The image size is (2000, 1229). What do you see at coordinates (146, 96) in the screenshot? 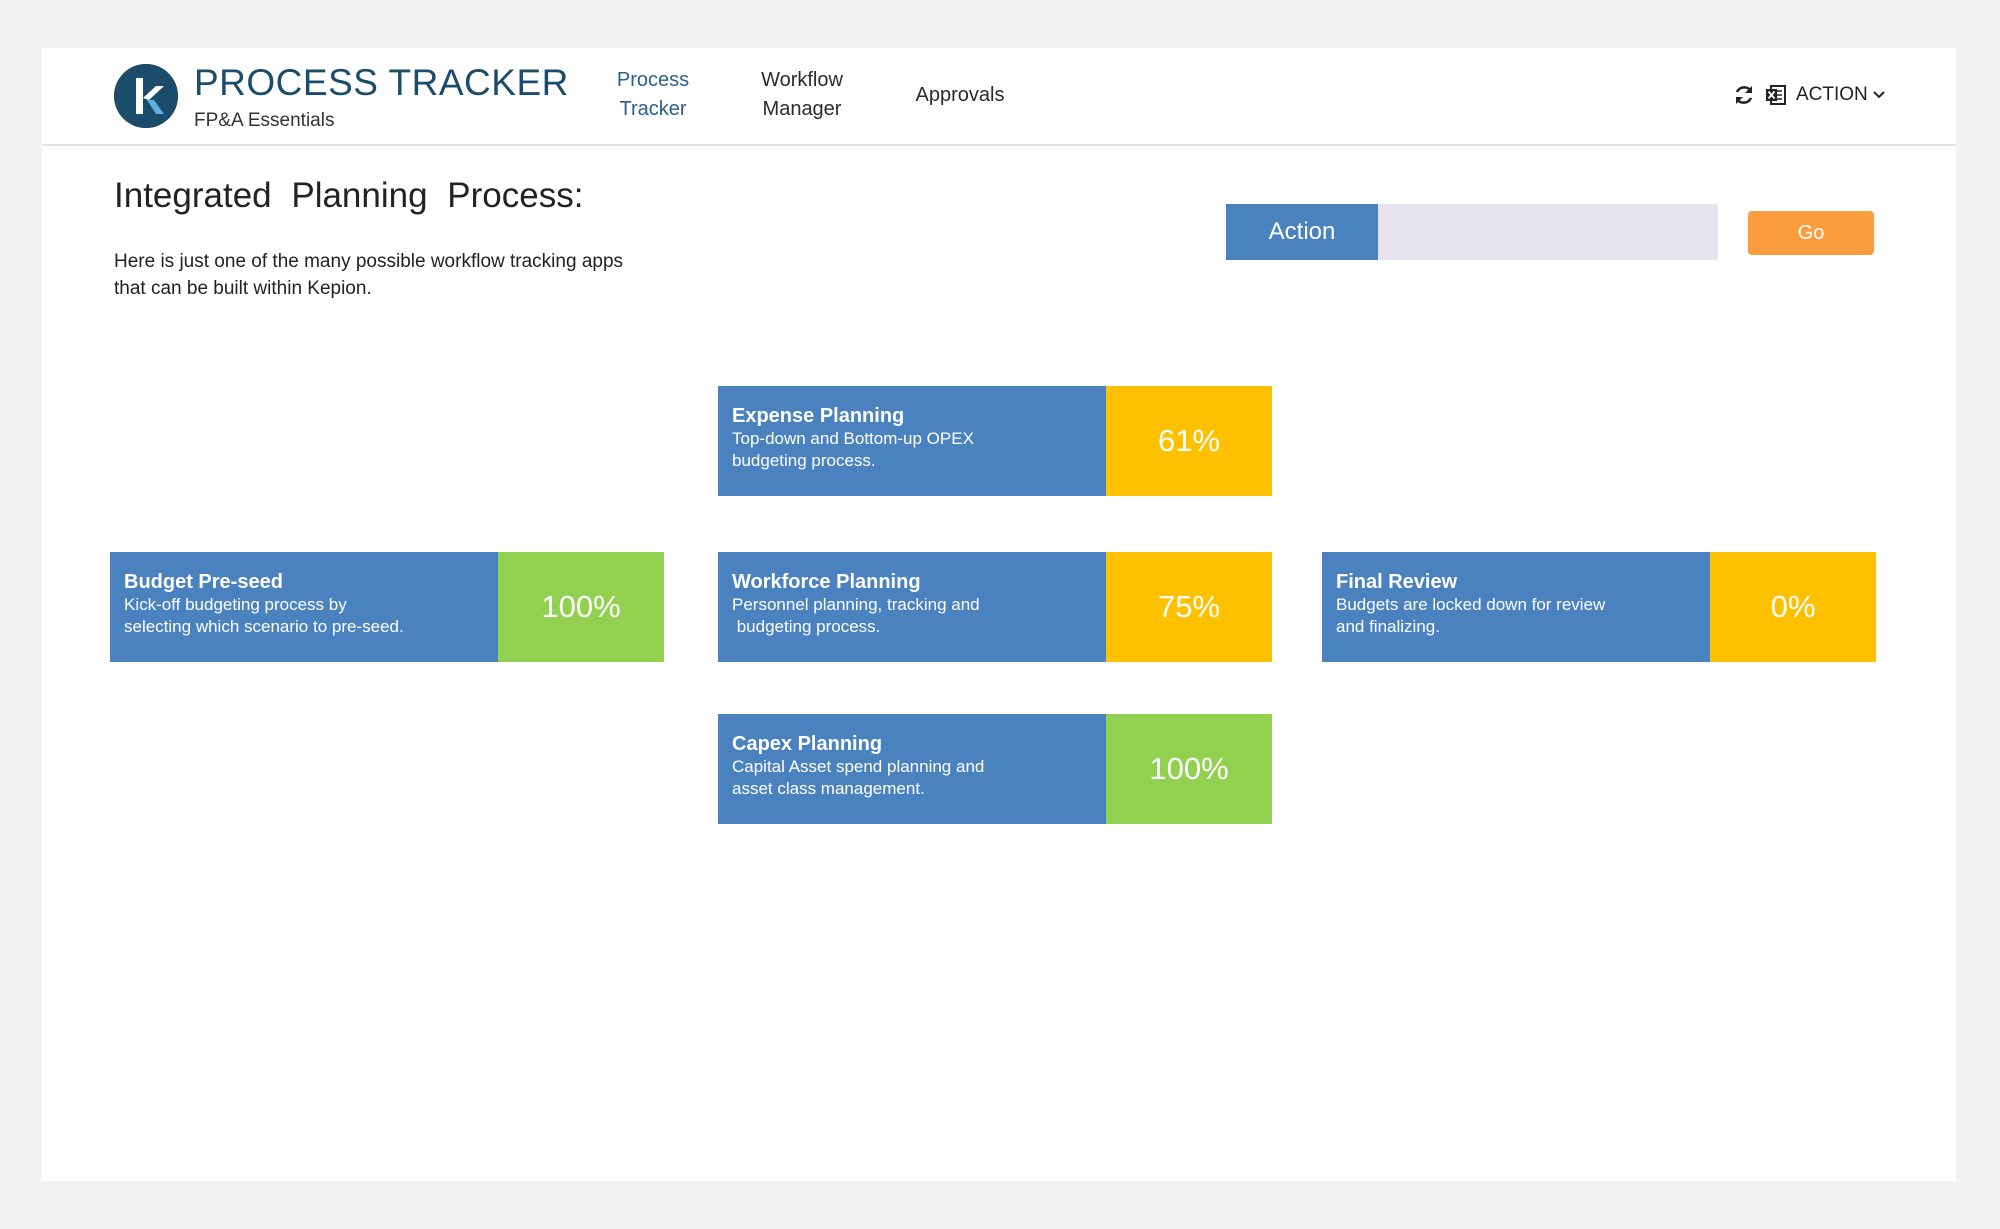
I see `kepion-logo-icon` at bounding box center [146, 96].